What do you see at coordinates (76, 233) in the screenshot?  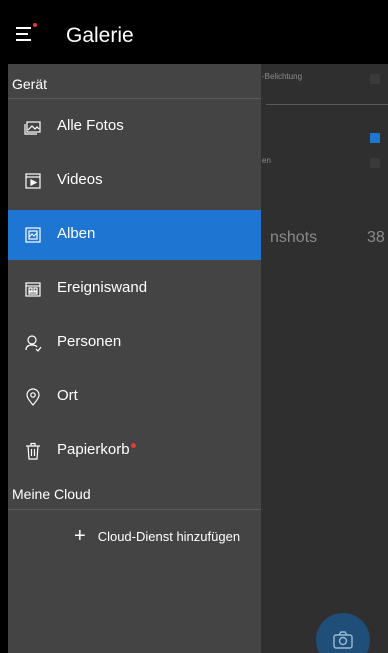 I see `drawer-item-label: Alben` at bounding box center [76, 233].